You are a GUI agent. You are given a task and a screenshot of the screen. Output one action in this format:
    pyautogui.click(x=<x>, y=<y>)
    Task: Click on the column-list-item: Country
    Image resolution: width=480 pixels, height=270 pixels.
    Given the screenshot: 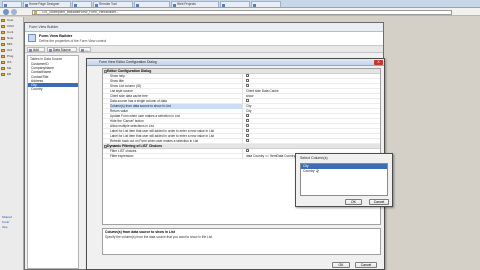 What is the action you would take?
    pyautogui.click(x=344, y=171)
    